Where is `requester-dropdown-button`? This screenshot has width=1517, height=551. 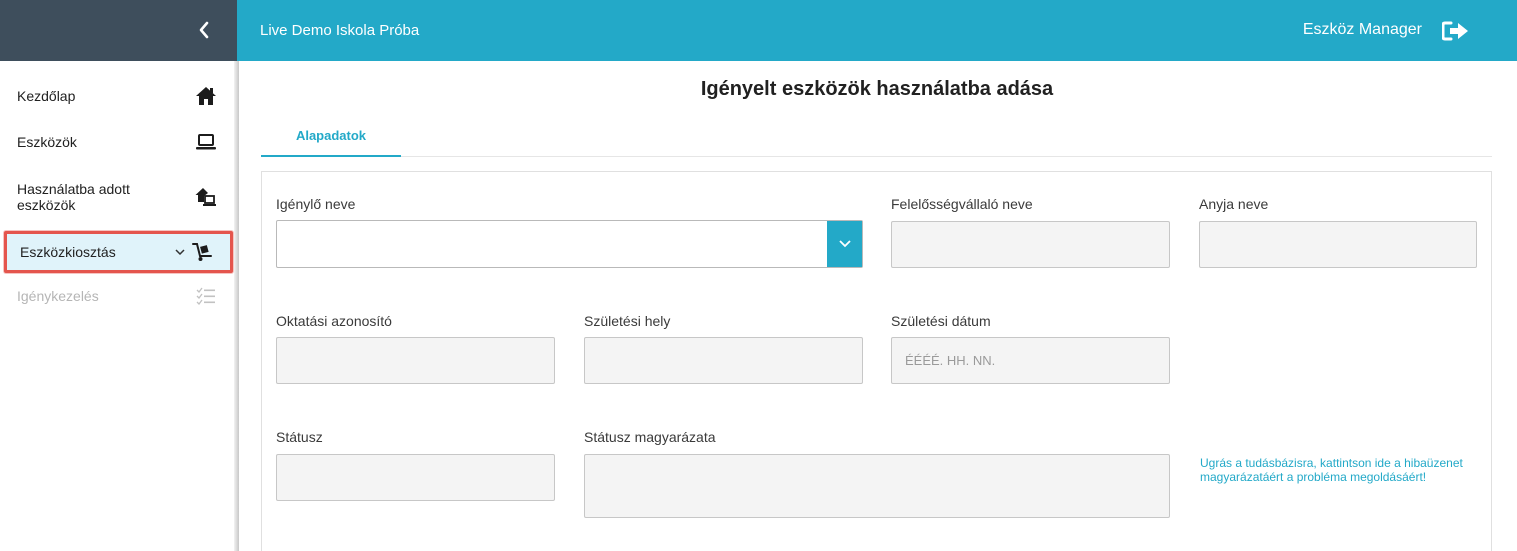
requester-dropdown-button is located at coordinates (844, 244).